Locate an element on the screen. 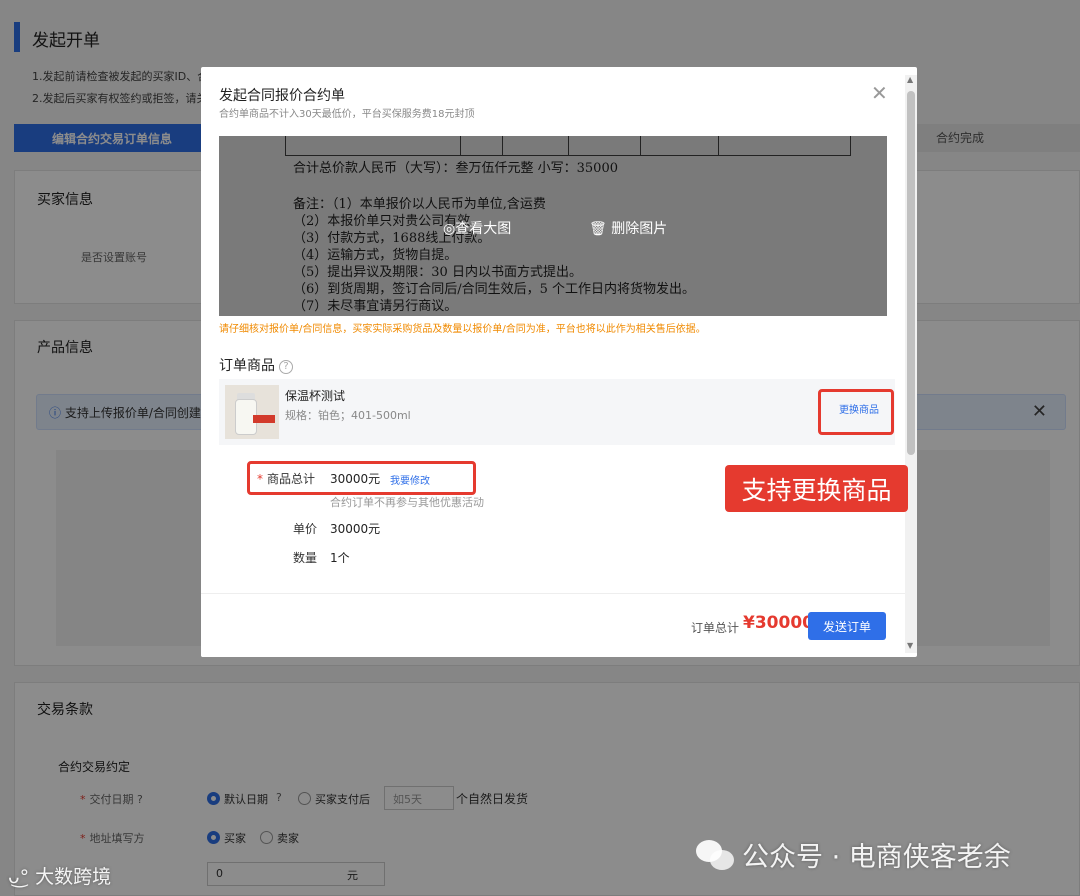 The image size is (1080, 896). send-order-button: 发送订单 is located at coordinates (847, 626).